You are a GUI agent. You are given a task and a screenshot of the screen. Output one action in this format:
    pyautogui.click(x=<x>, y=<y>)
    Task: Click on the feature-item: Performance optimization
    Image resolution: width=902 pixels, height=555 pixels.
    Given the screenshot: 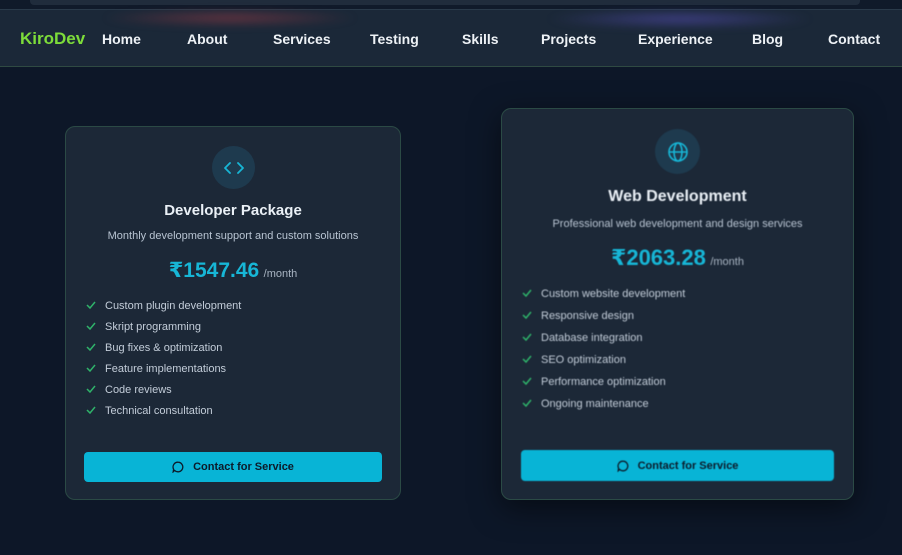 What is the action you would take?
    pyautogui.click(x=603, y=382)
    